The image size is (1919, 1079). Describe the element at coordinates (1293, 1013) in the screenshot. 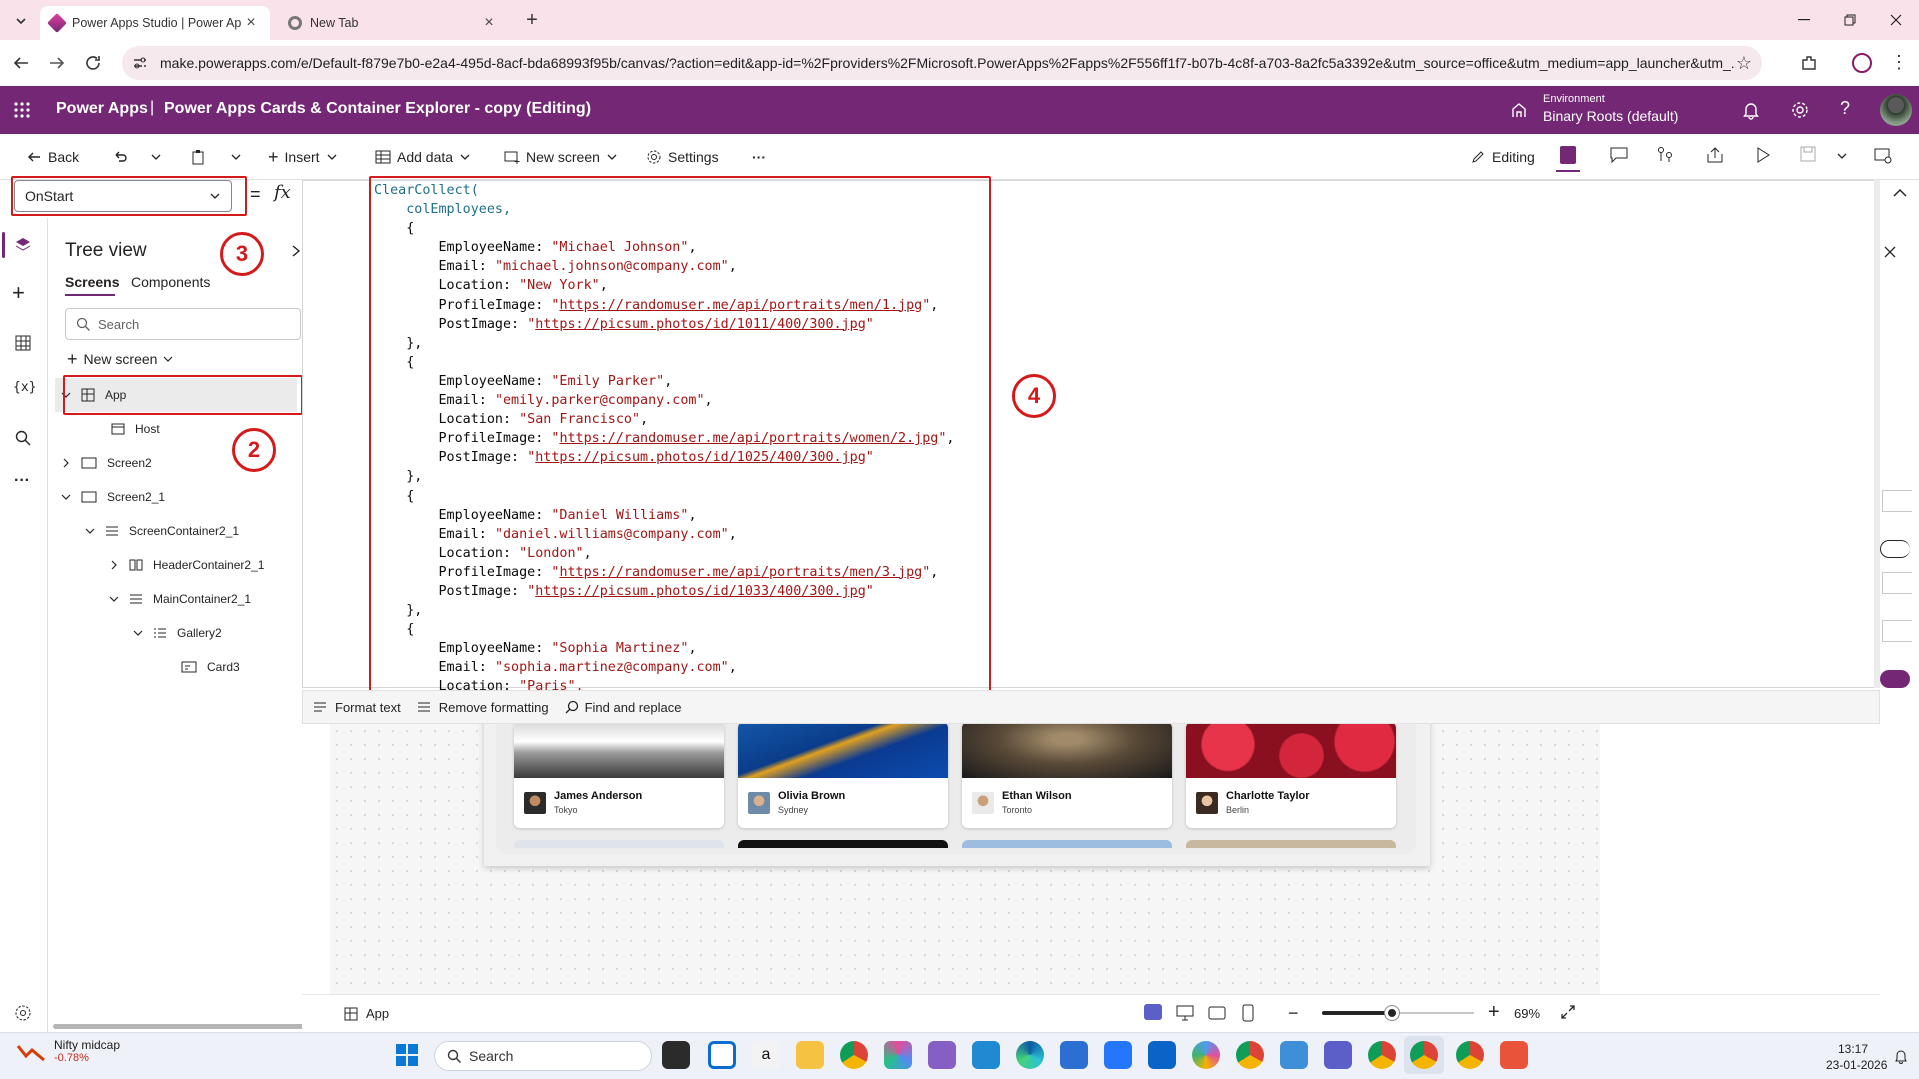

I see `zoom-out-button: −` at that location.